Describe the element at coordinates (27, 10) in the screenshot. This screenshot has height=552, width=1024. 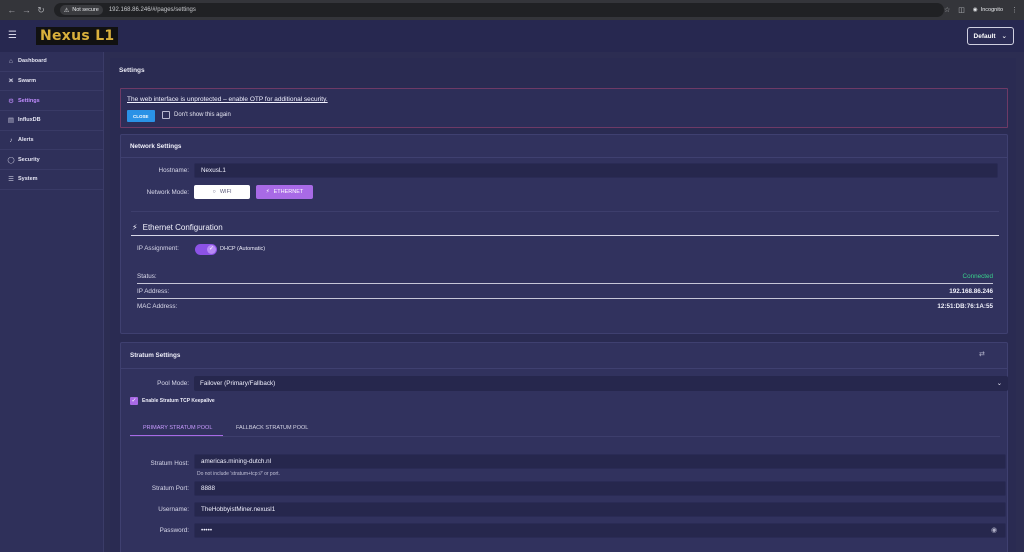
I see `forward-icon: →` at that location.